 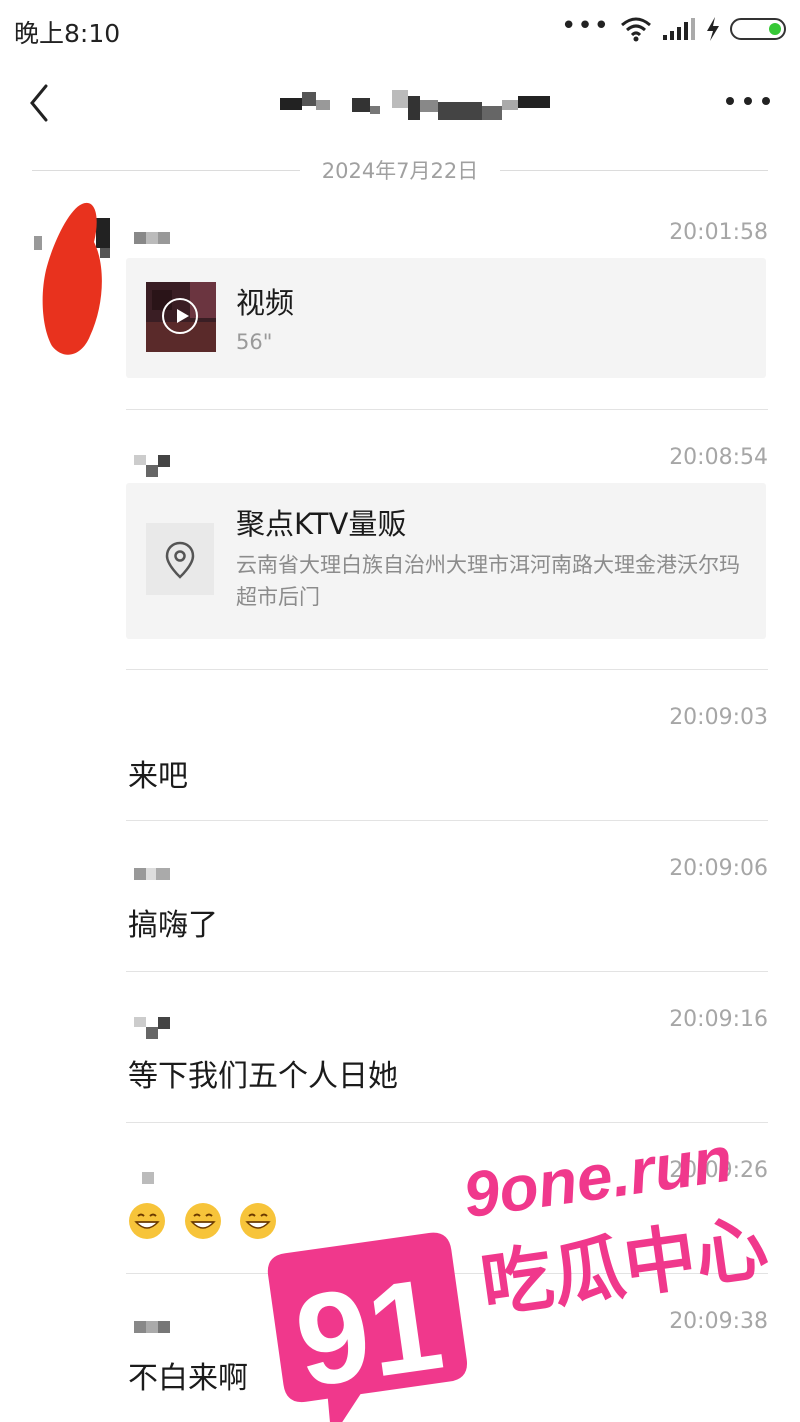 What do you see at coordinates (585, 26) in the screenshot?
I see `more-dots-icon: •••` at bounding box center [585, 26].